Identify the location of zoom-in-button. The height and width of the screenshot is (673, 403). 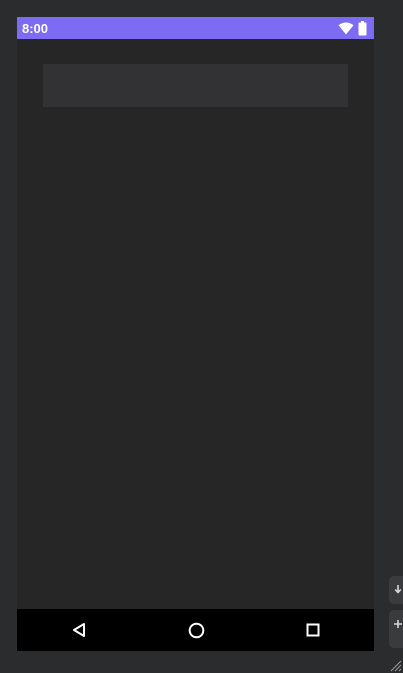
(396, 629).